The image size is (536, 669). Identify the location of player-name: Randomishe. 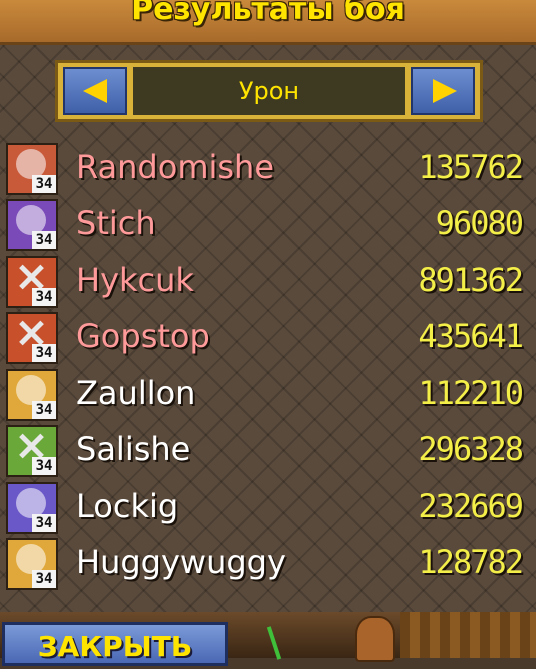
(175, 167).